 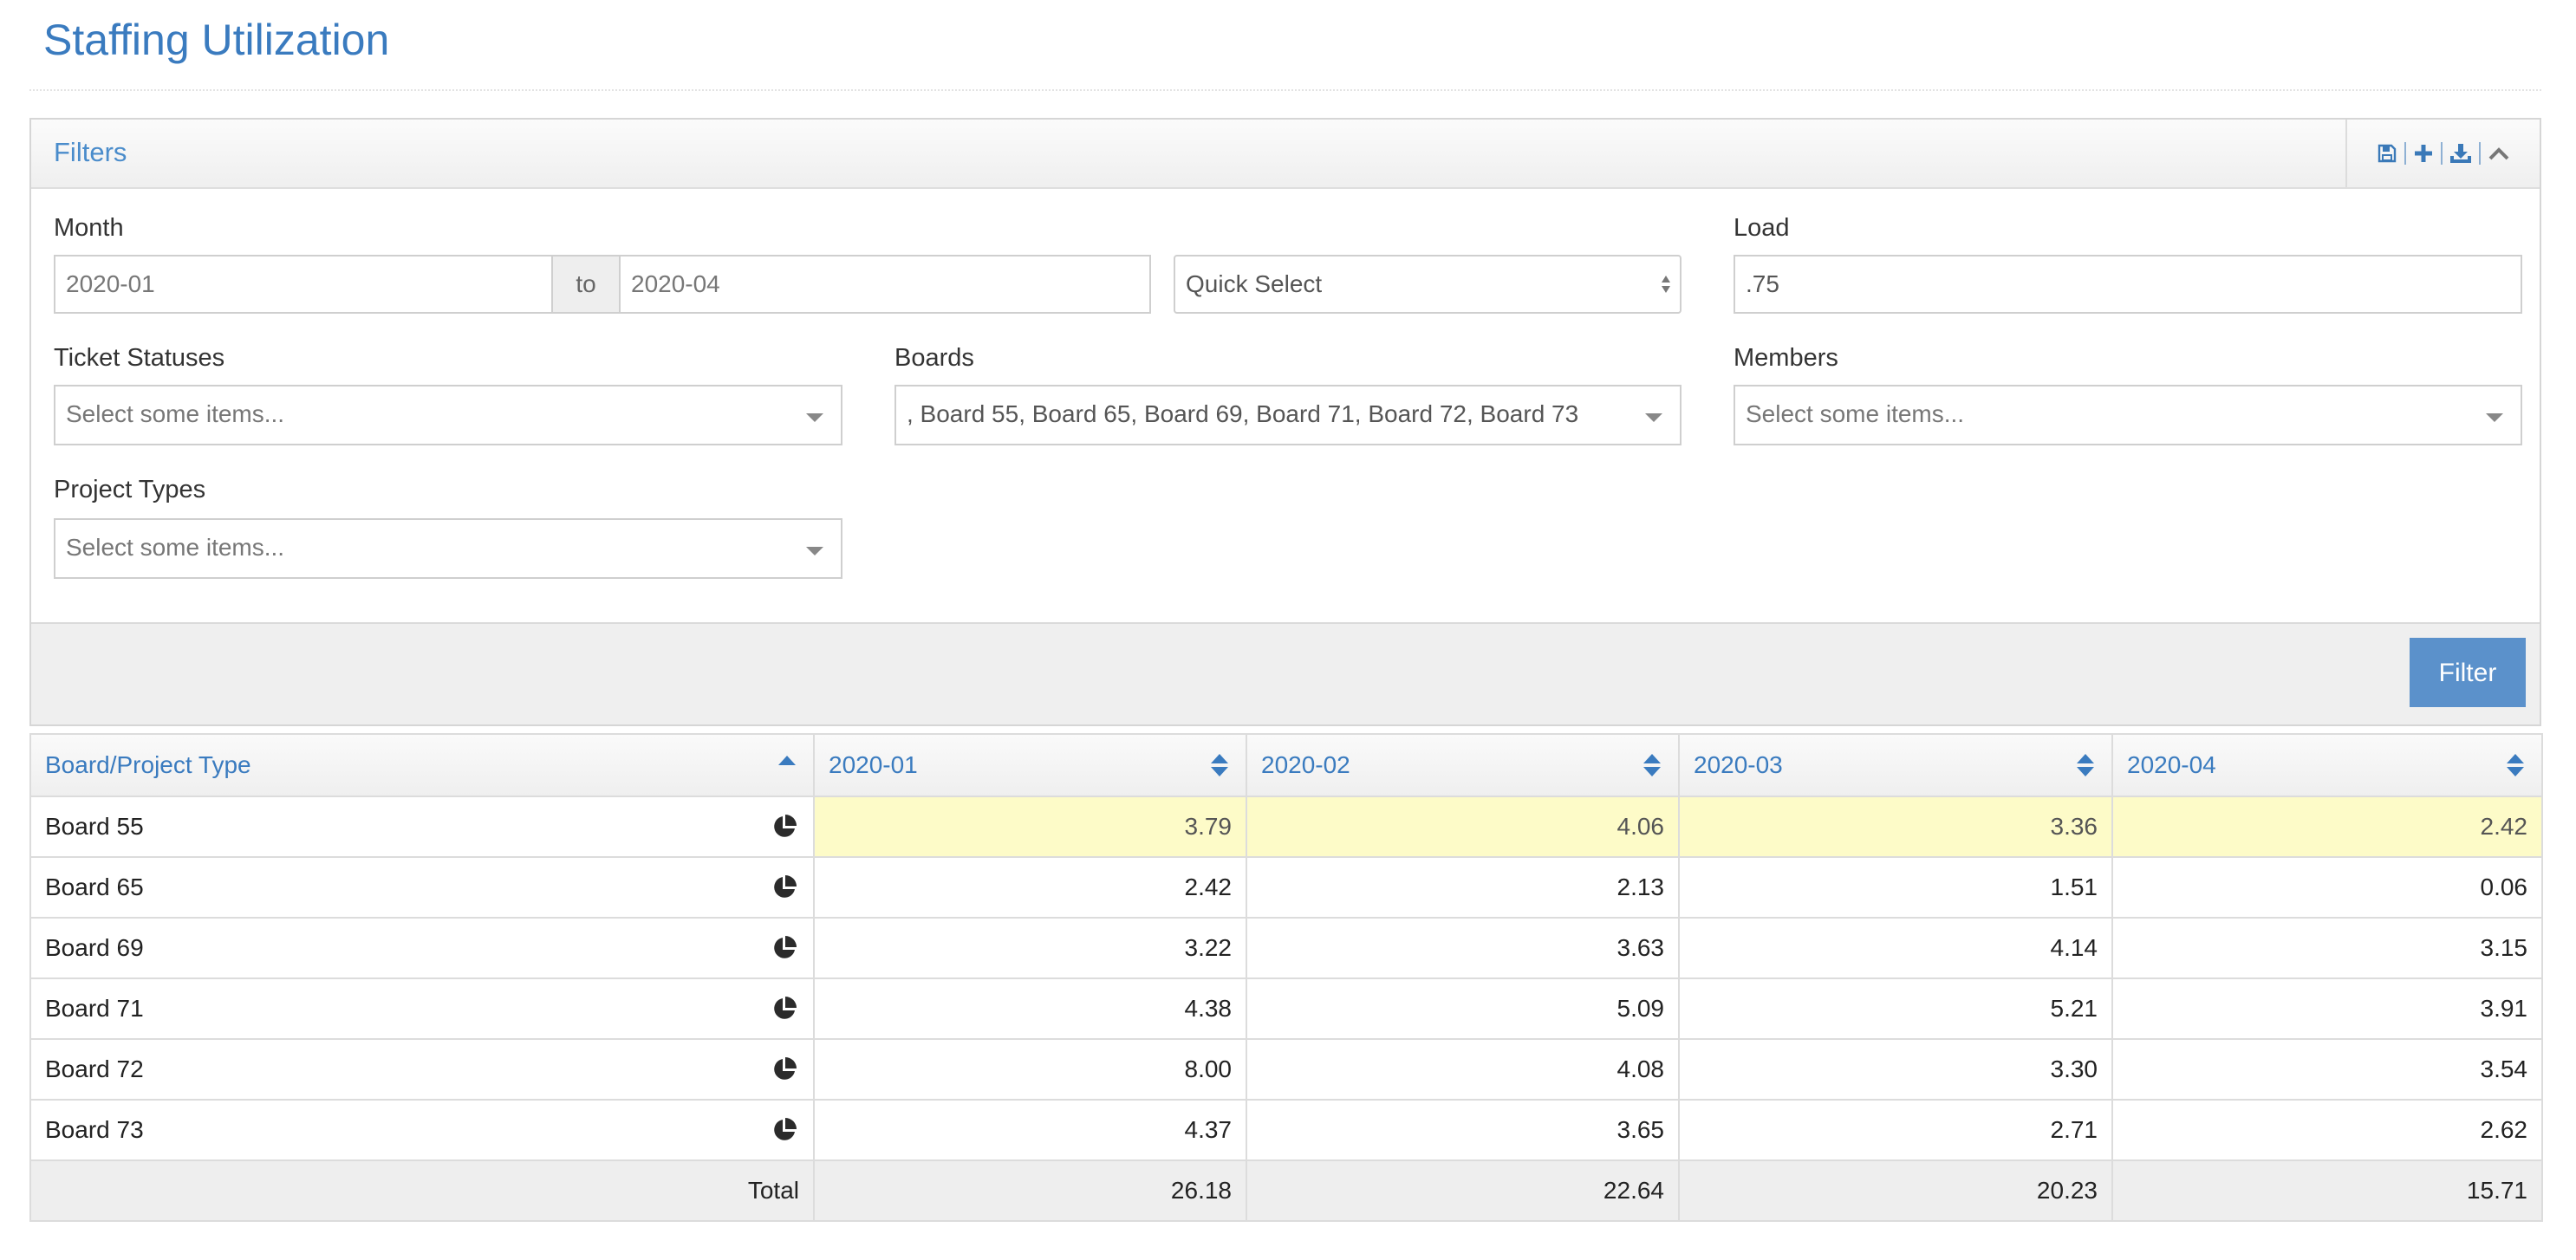 What do you see at coordinates (2327, 1008) in the screenshot?
I see `value-cell: 3.91` at bounding box center [2327, 1008].